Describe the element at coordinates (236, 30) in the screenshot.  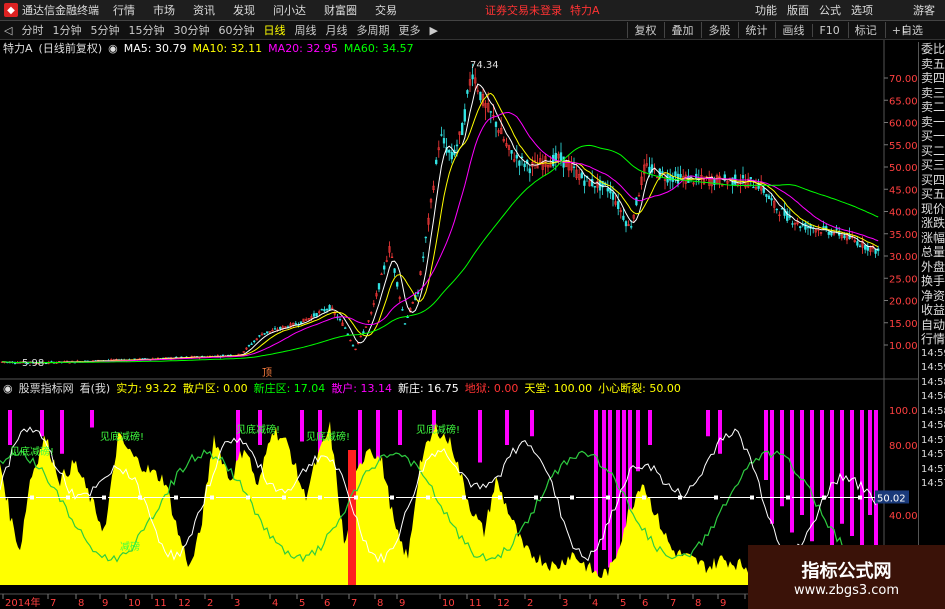
I see `period-60min: 60分钟` at that location.